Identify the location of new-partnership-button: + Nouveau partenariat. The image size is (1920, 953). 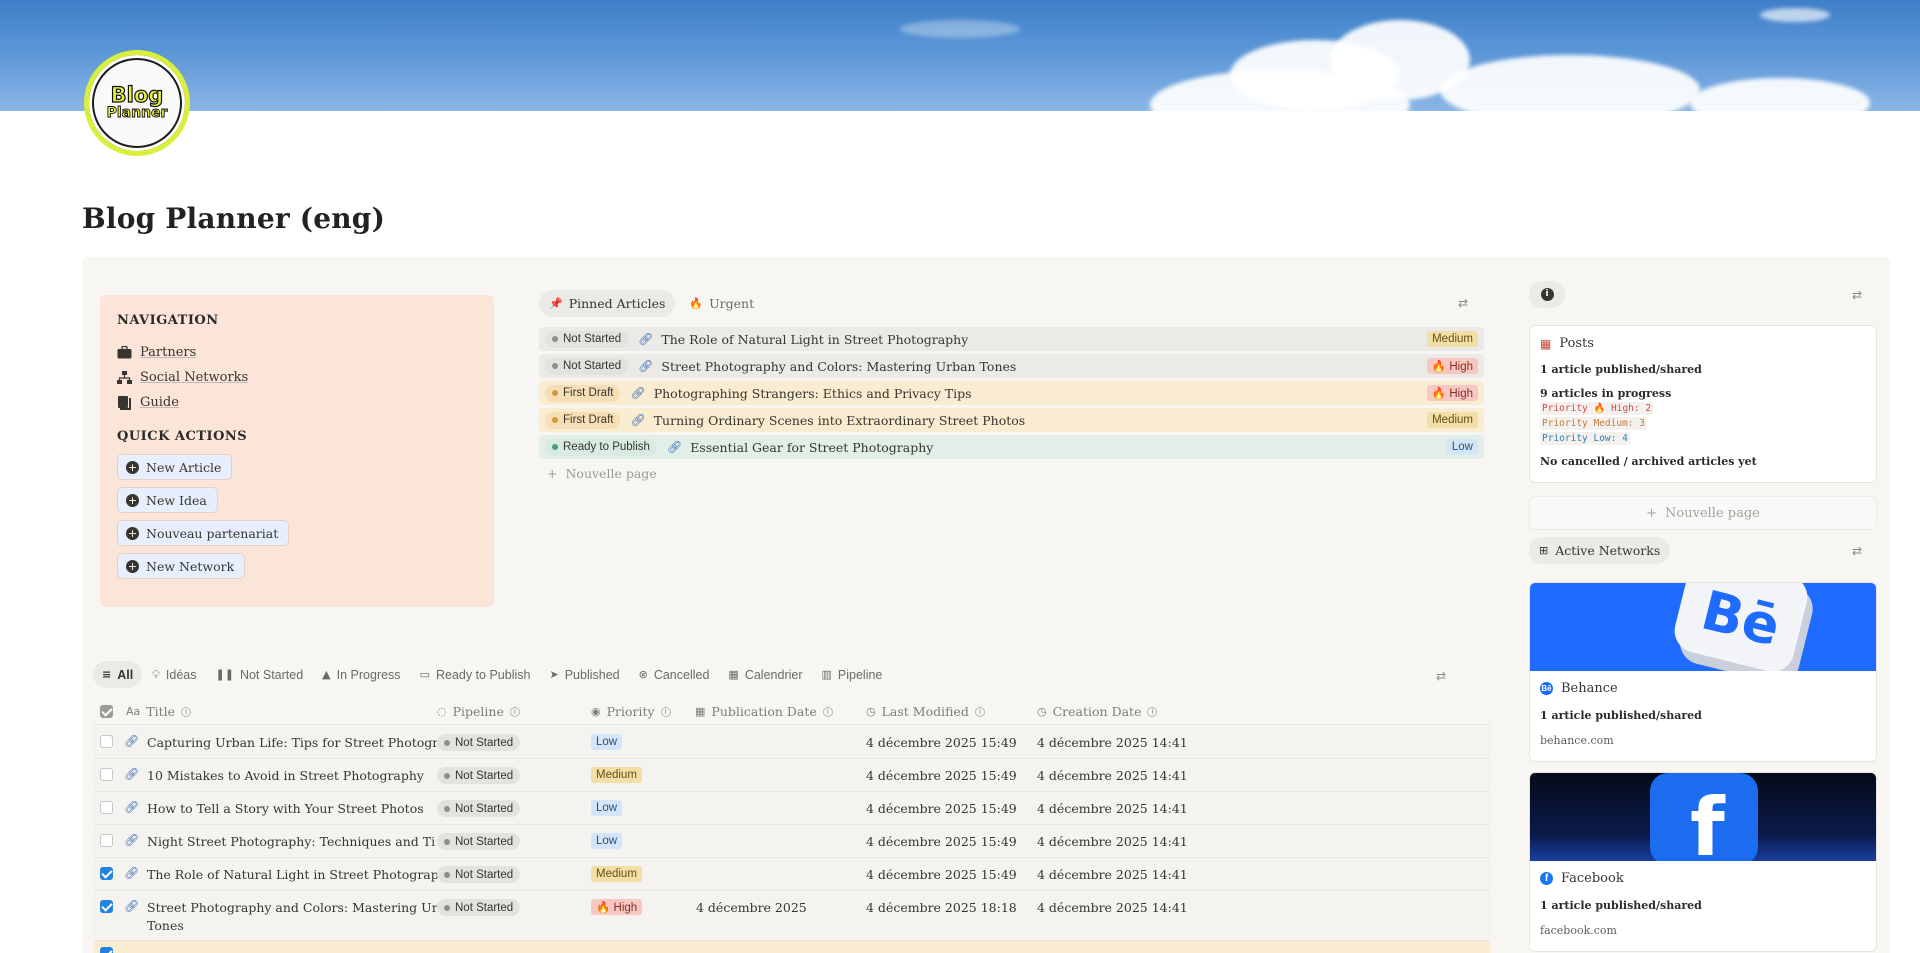
(203, 533).